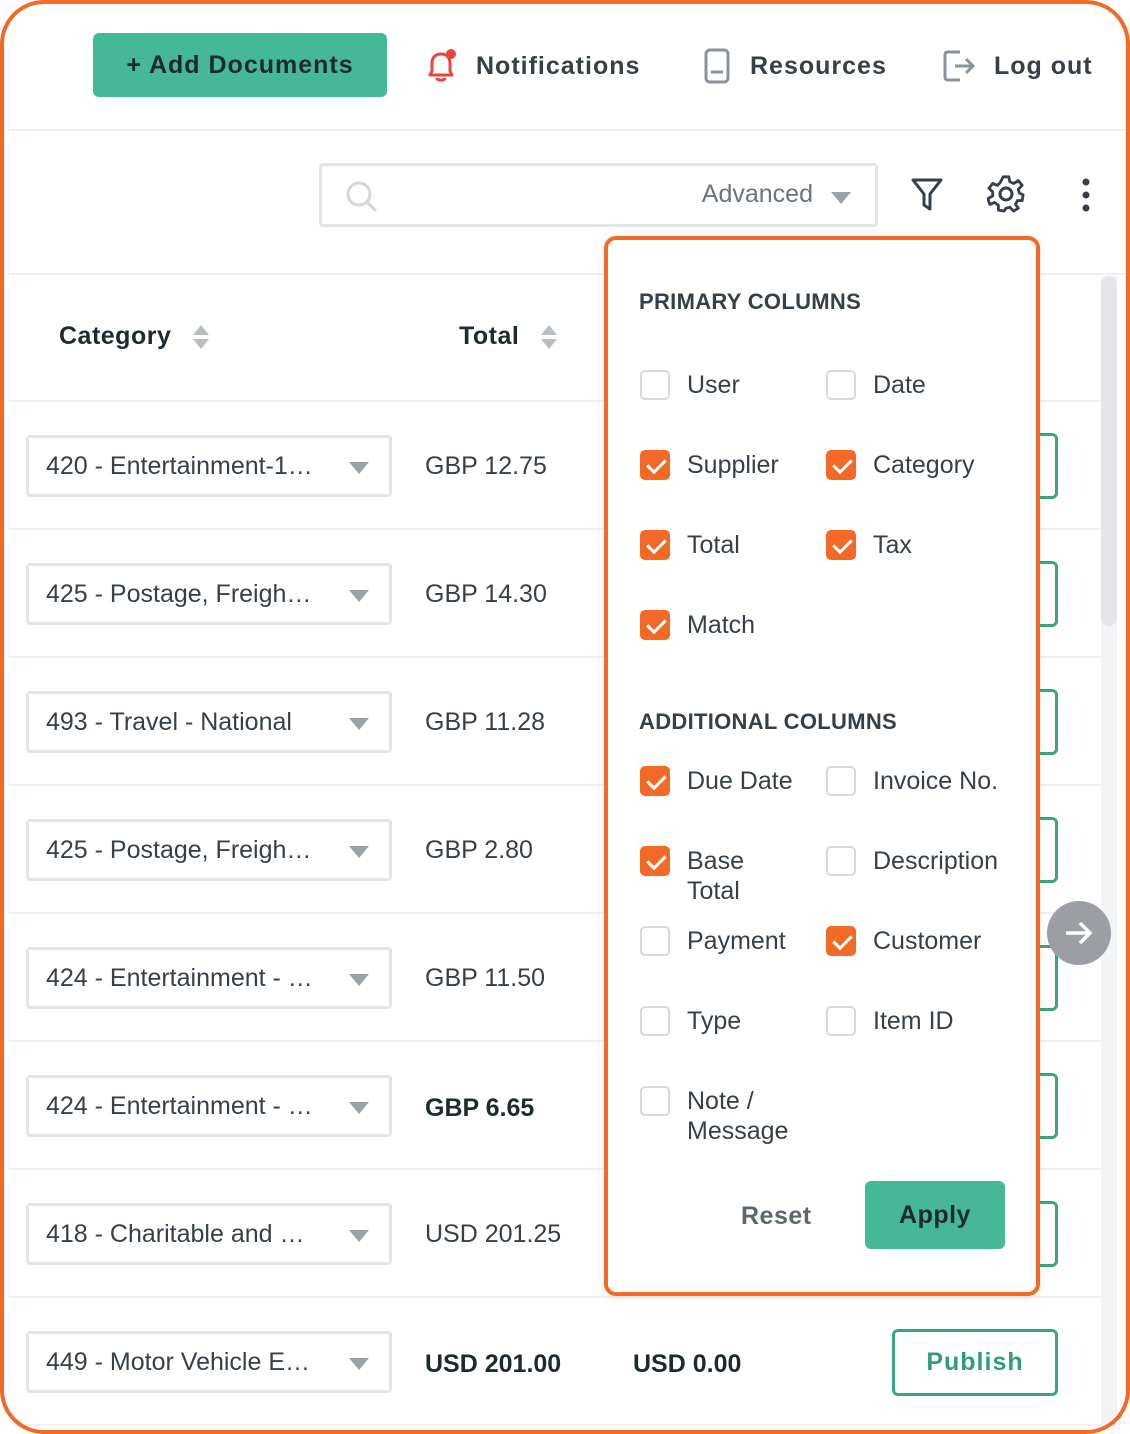 This screenshot has height=1434, width=1130. Describe the element at coordinates (927, 941) in the screenshot. I see `checkbox-label: Customer` at that location.